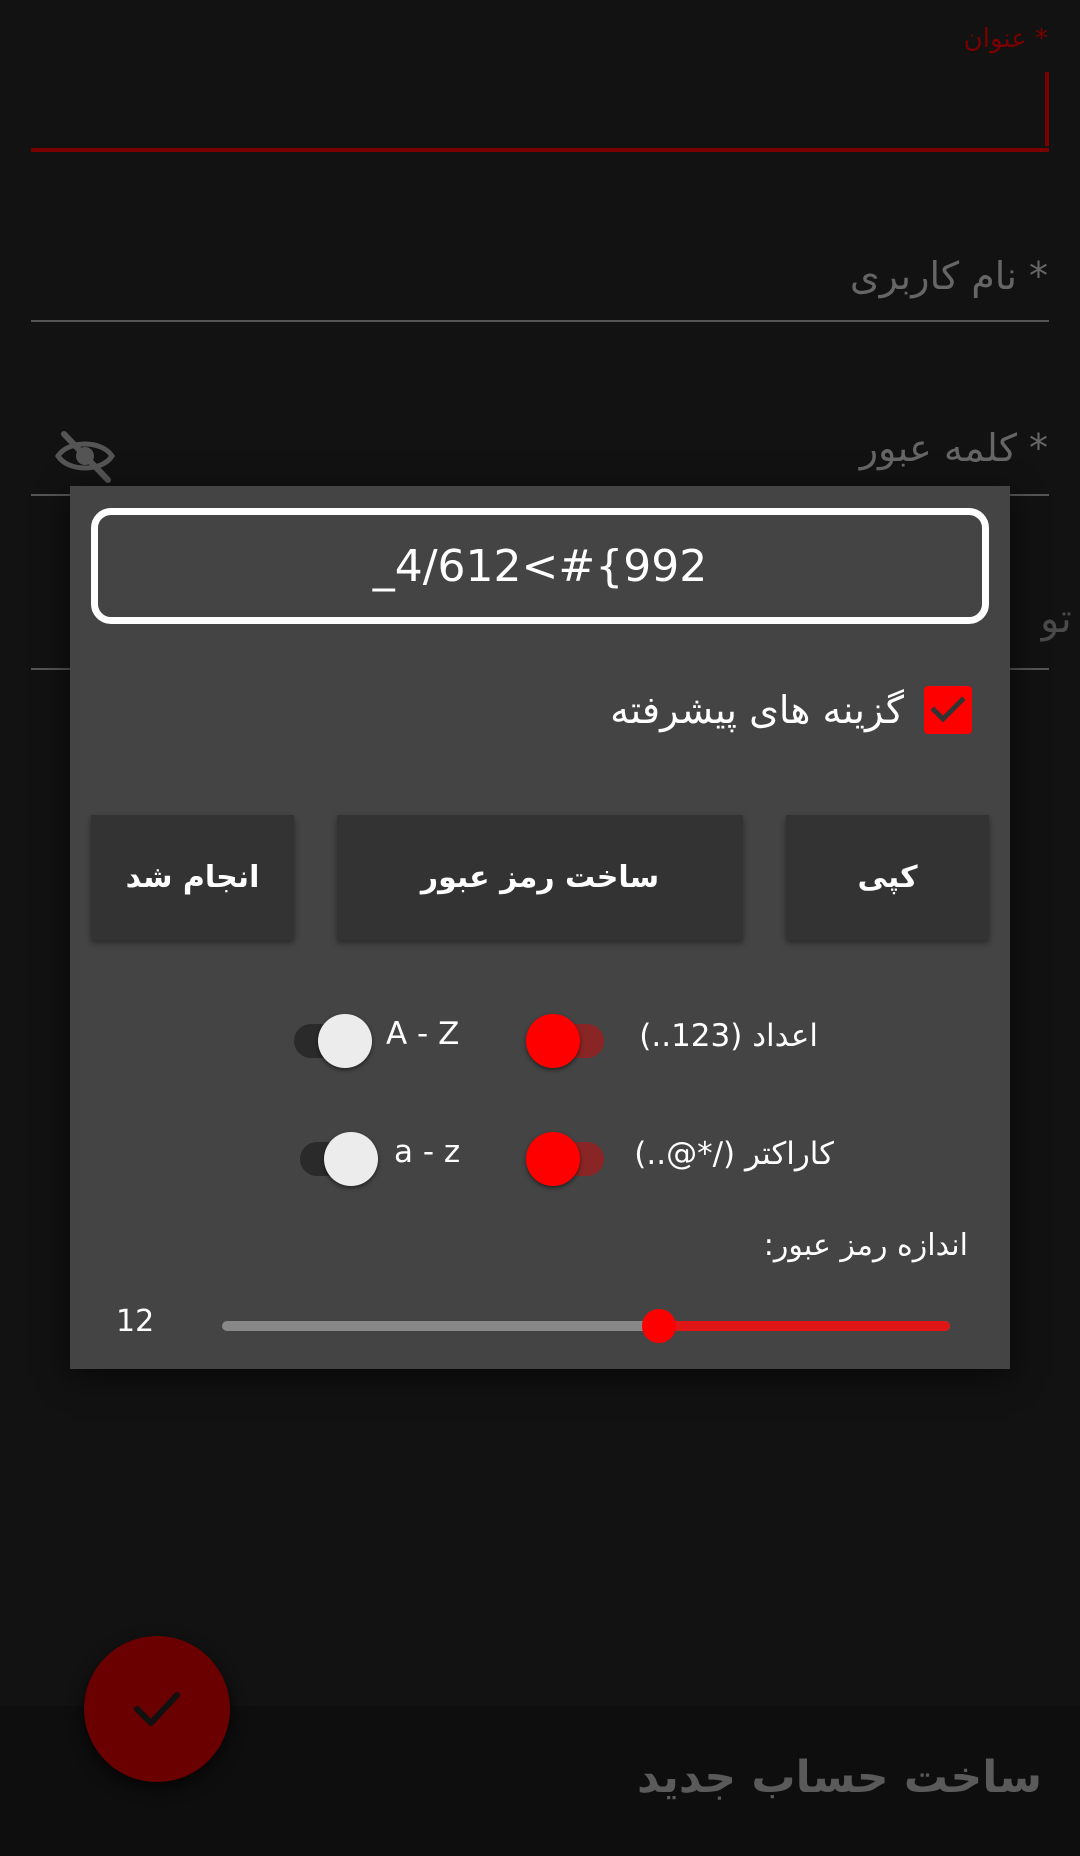  I want to click on lowercase-toggle-thumb, so click(351, 1159).